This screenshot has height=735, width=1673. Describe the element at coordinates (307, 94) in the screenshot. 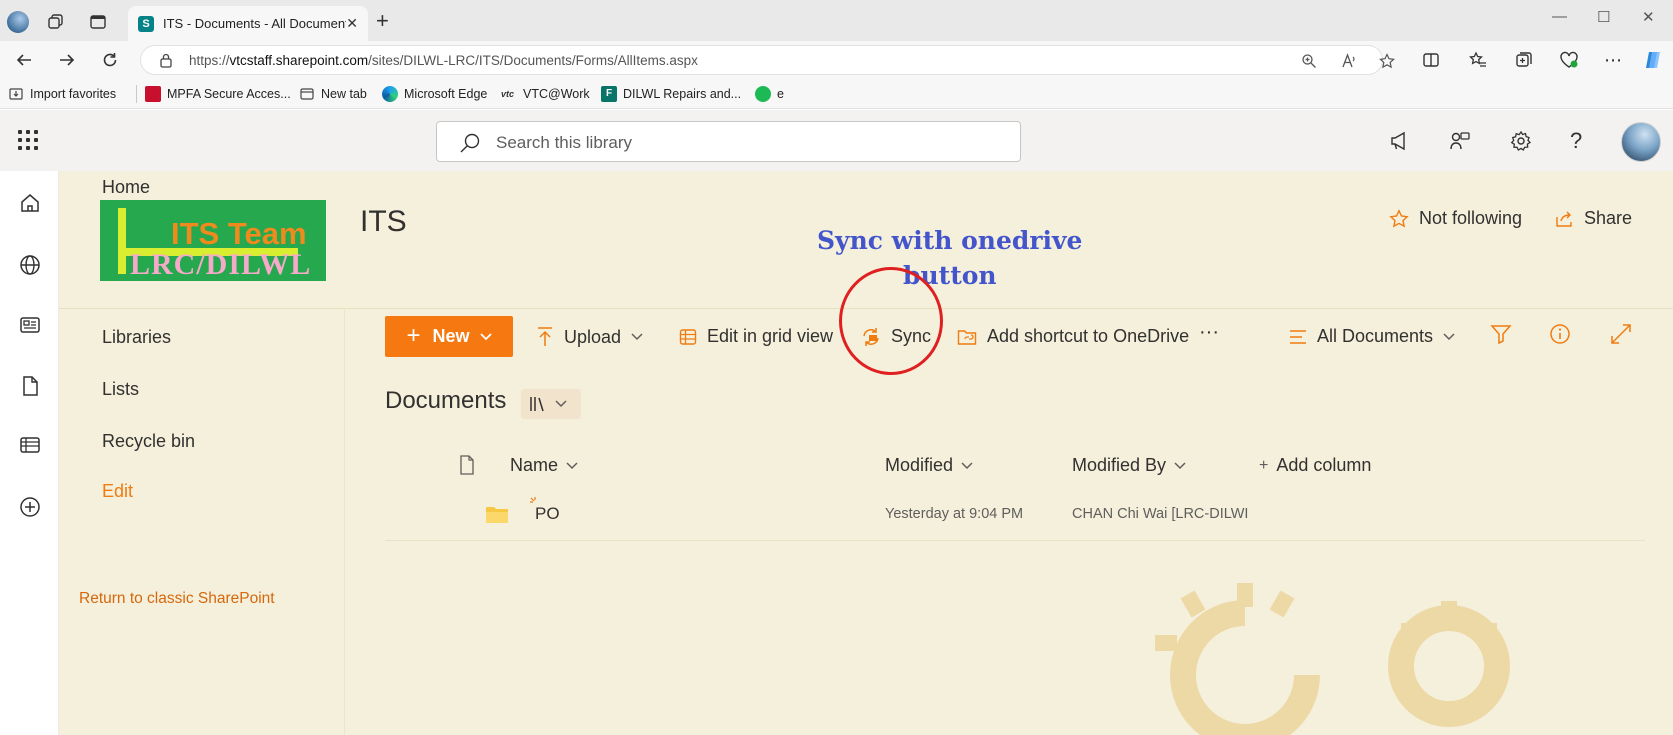

I see `new-tab-icon` at that location.